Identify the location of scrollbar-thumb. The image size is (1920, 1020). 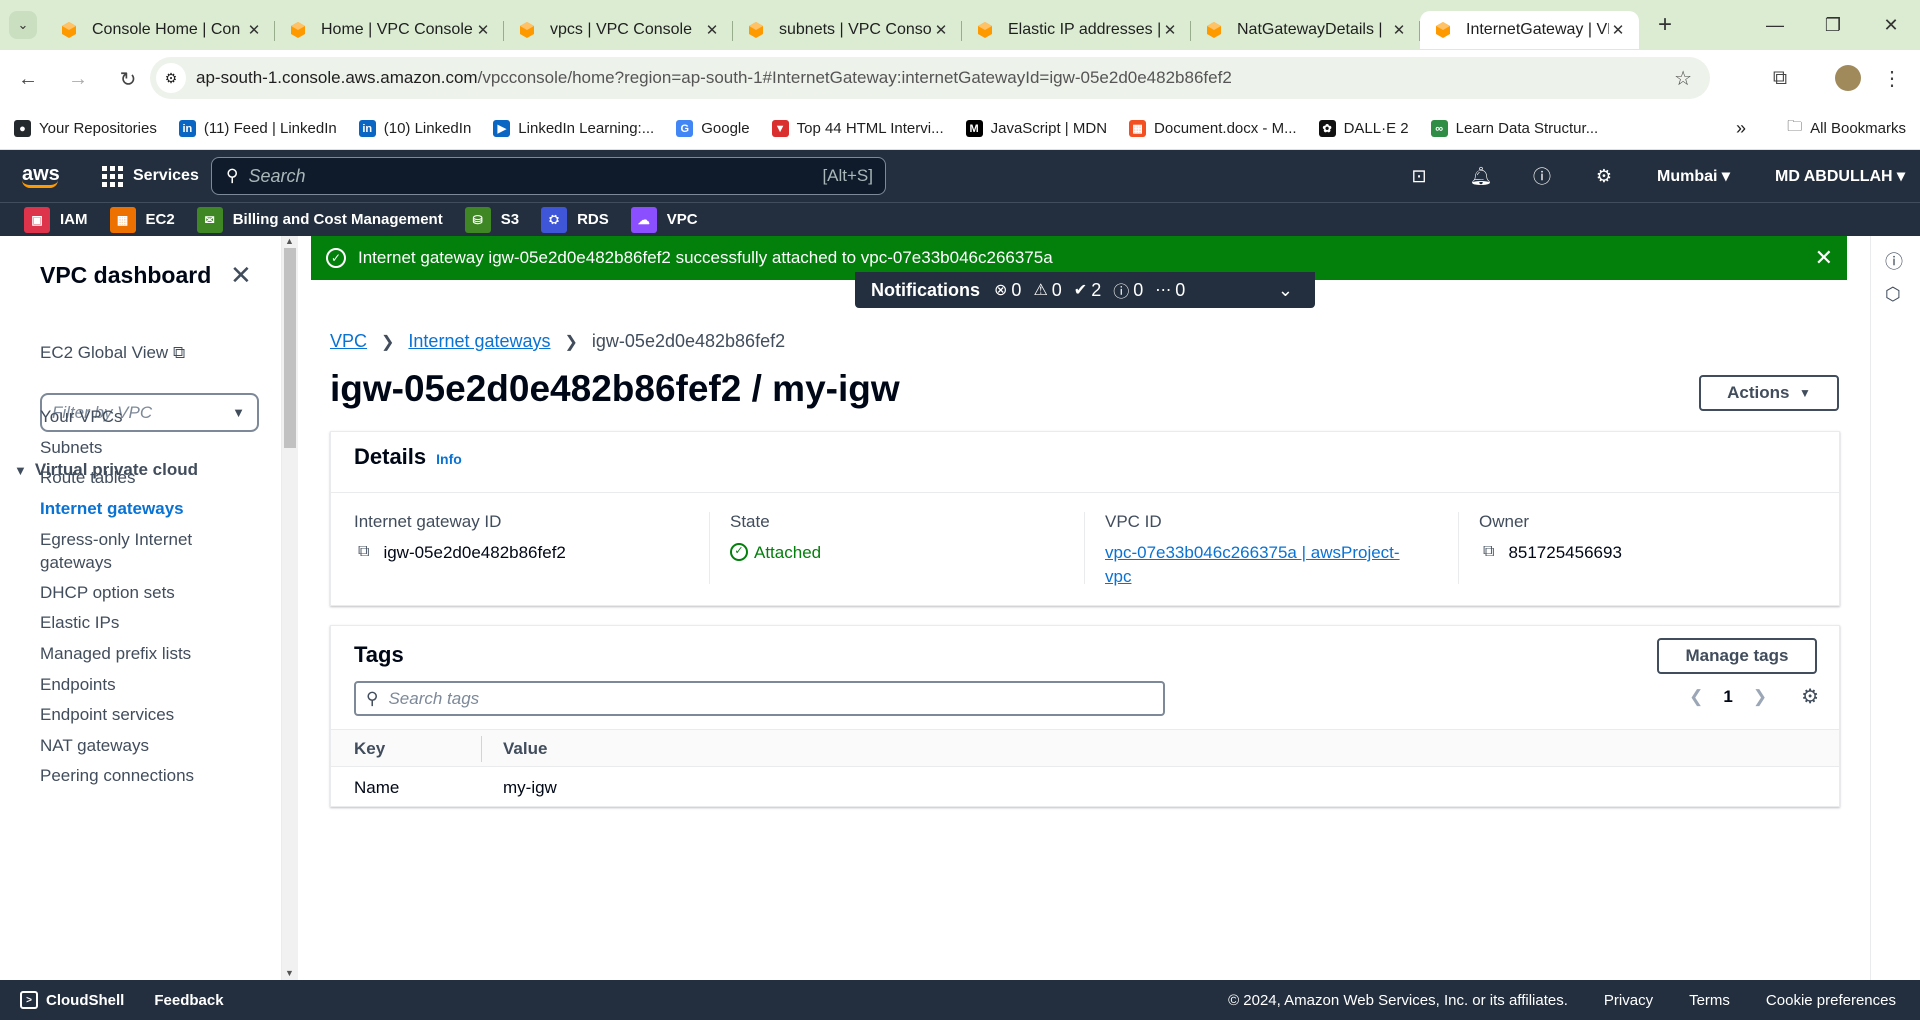
(290, 348).